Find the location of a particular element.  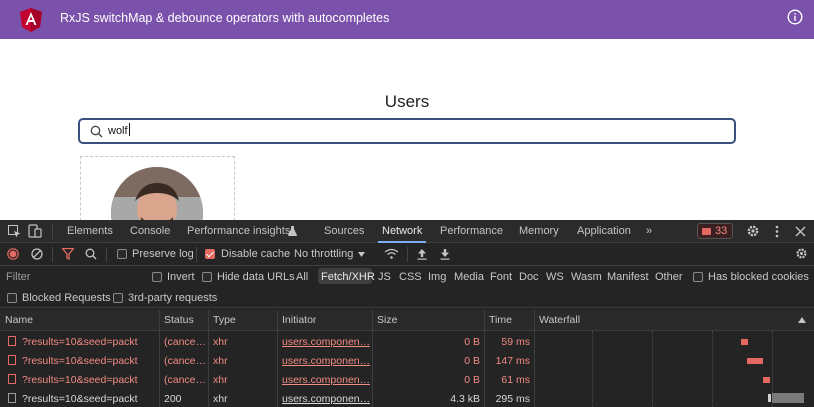

invert-label: Invert is located at coordinates (181, 277).